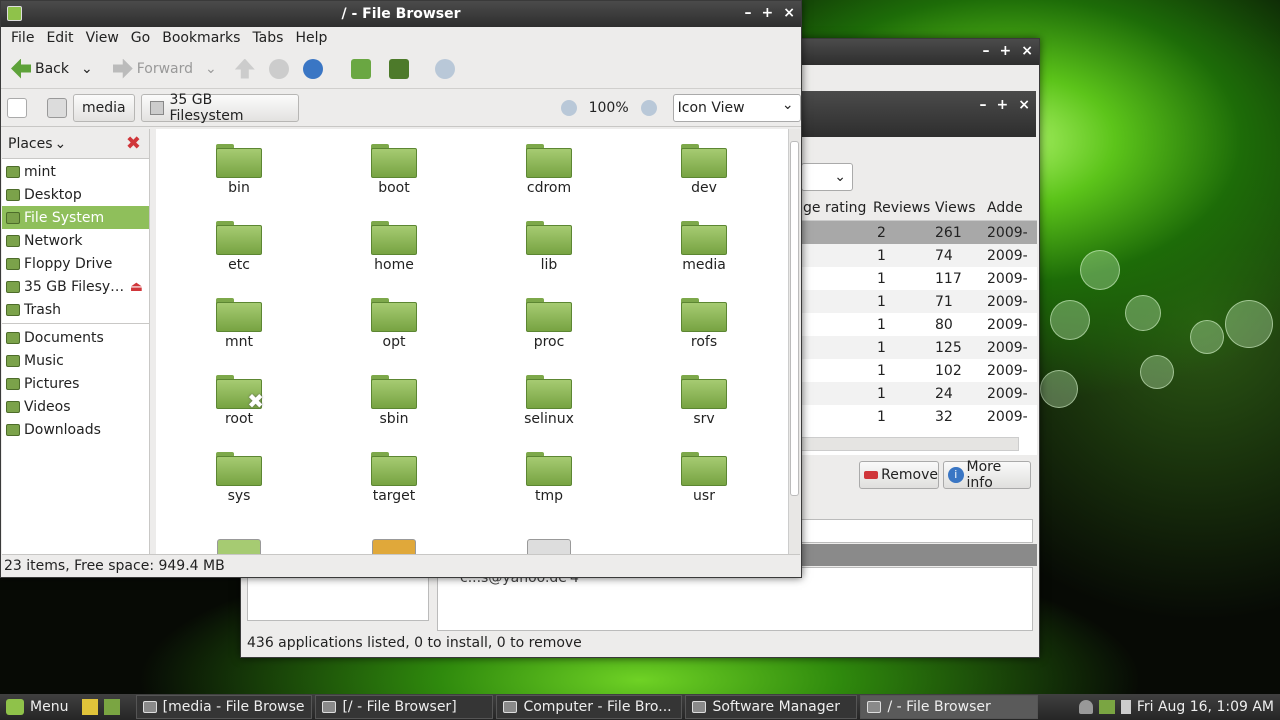 This screenshot has width=1280, height=720. What do you see at coordinates (394, 324) in the screenshot?
I see `folder-item: opt` at bounding box center [394, 324].